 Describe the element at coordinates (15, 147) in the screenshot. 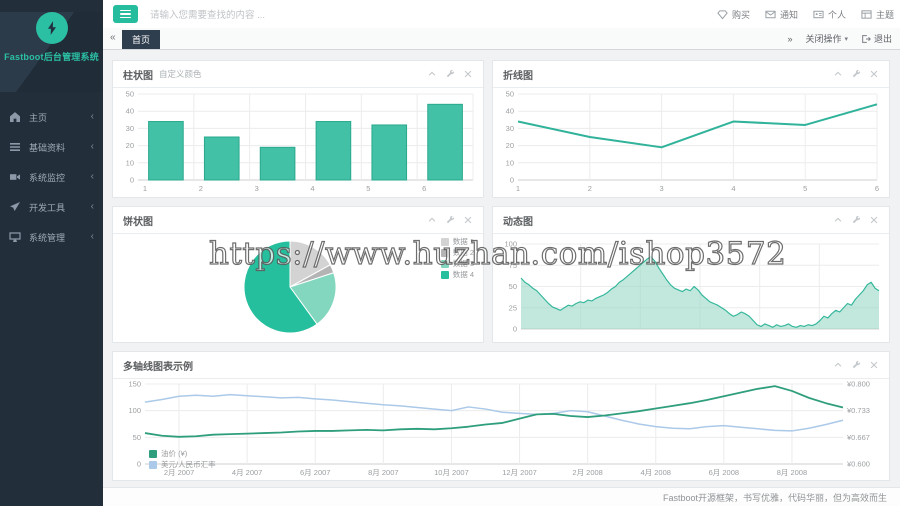

I see `list-icon` at that location.